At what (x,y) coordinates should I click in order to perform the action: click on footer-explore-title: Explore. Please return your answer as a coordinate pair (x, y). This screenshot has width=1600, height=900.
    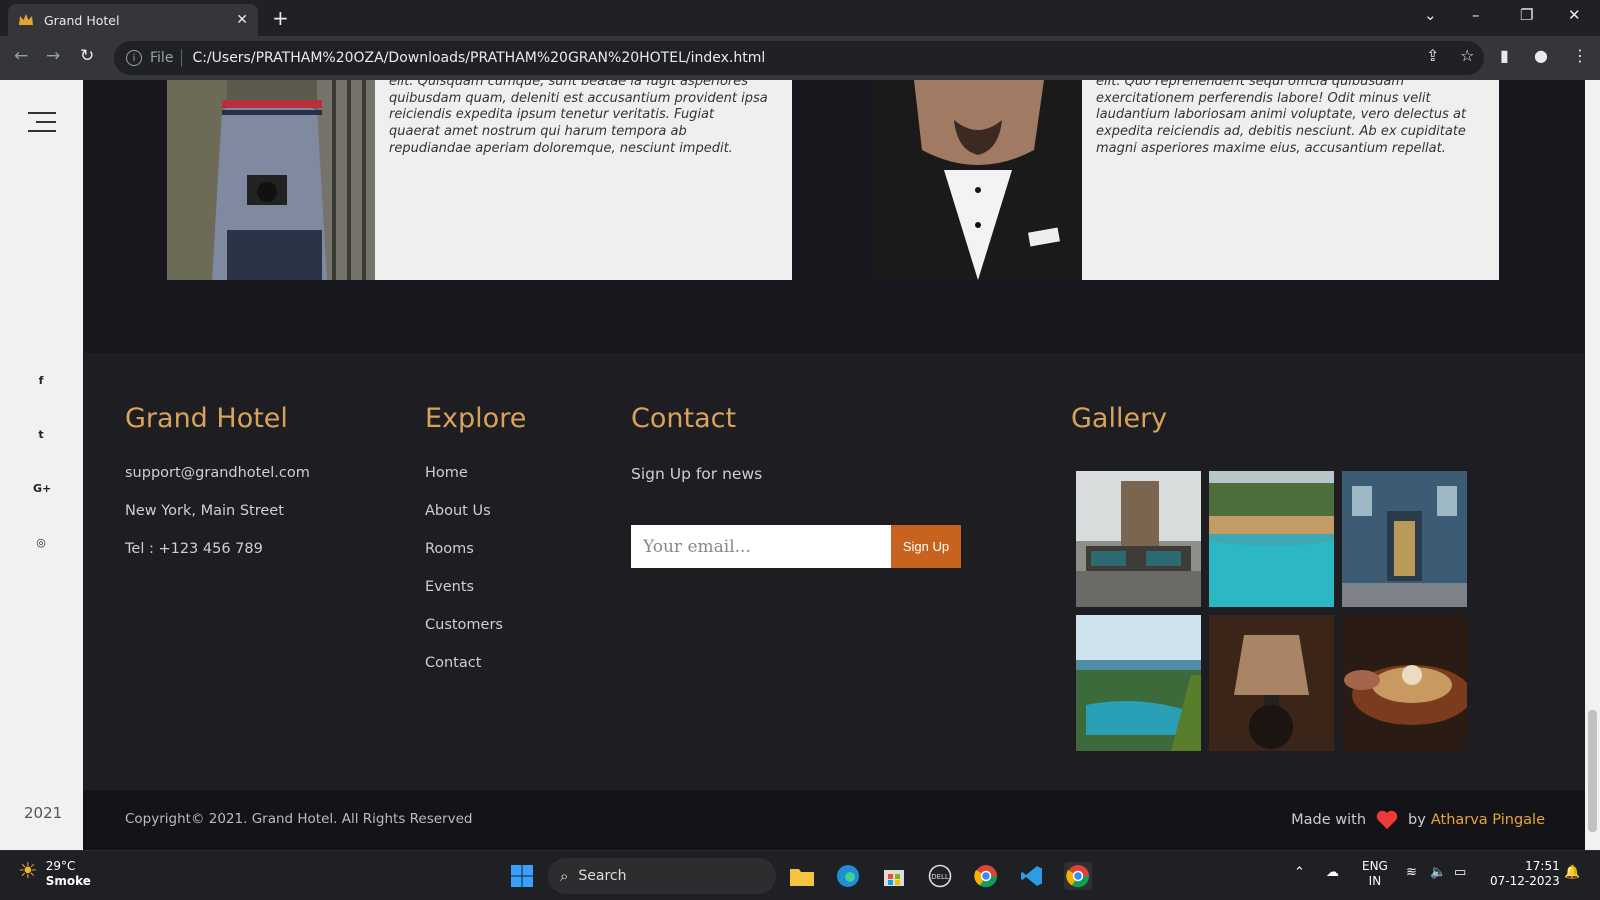
    Looking at the image, I should click on (476, 418).